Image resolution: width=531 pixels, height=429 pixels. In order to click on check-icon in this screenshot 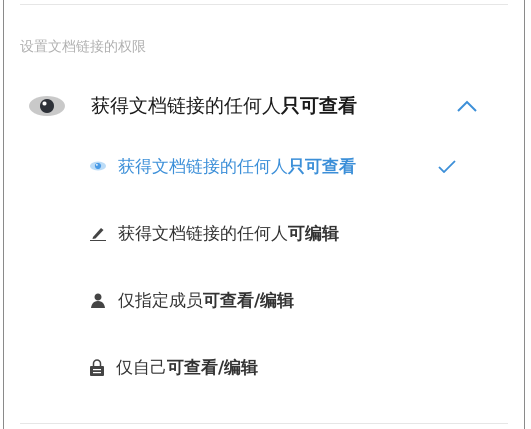, I will do `click(447, 166)`.